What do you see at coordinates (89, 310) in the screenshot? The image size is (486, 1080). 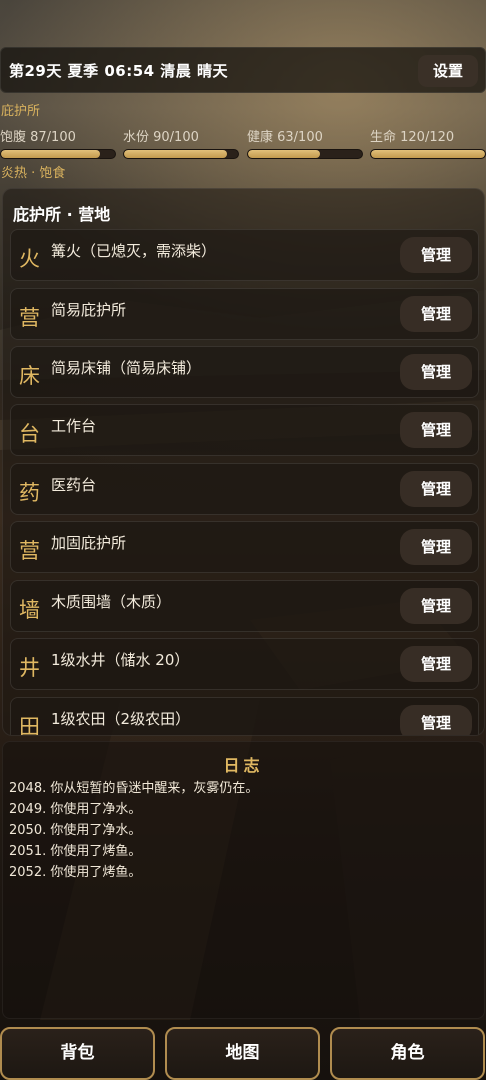 I see `building-name: 简易庇护所` at bounding box center [89, 310].